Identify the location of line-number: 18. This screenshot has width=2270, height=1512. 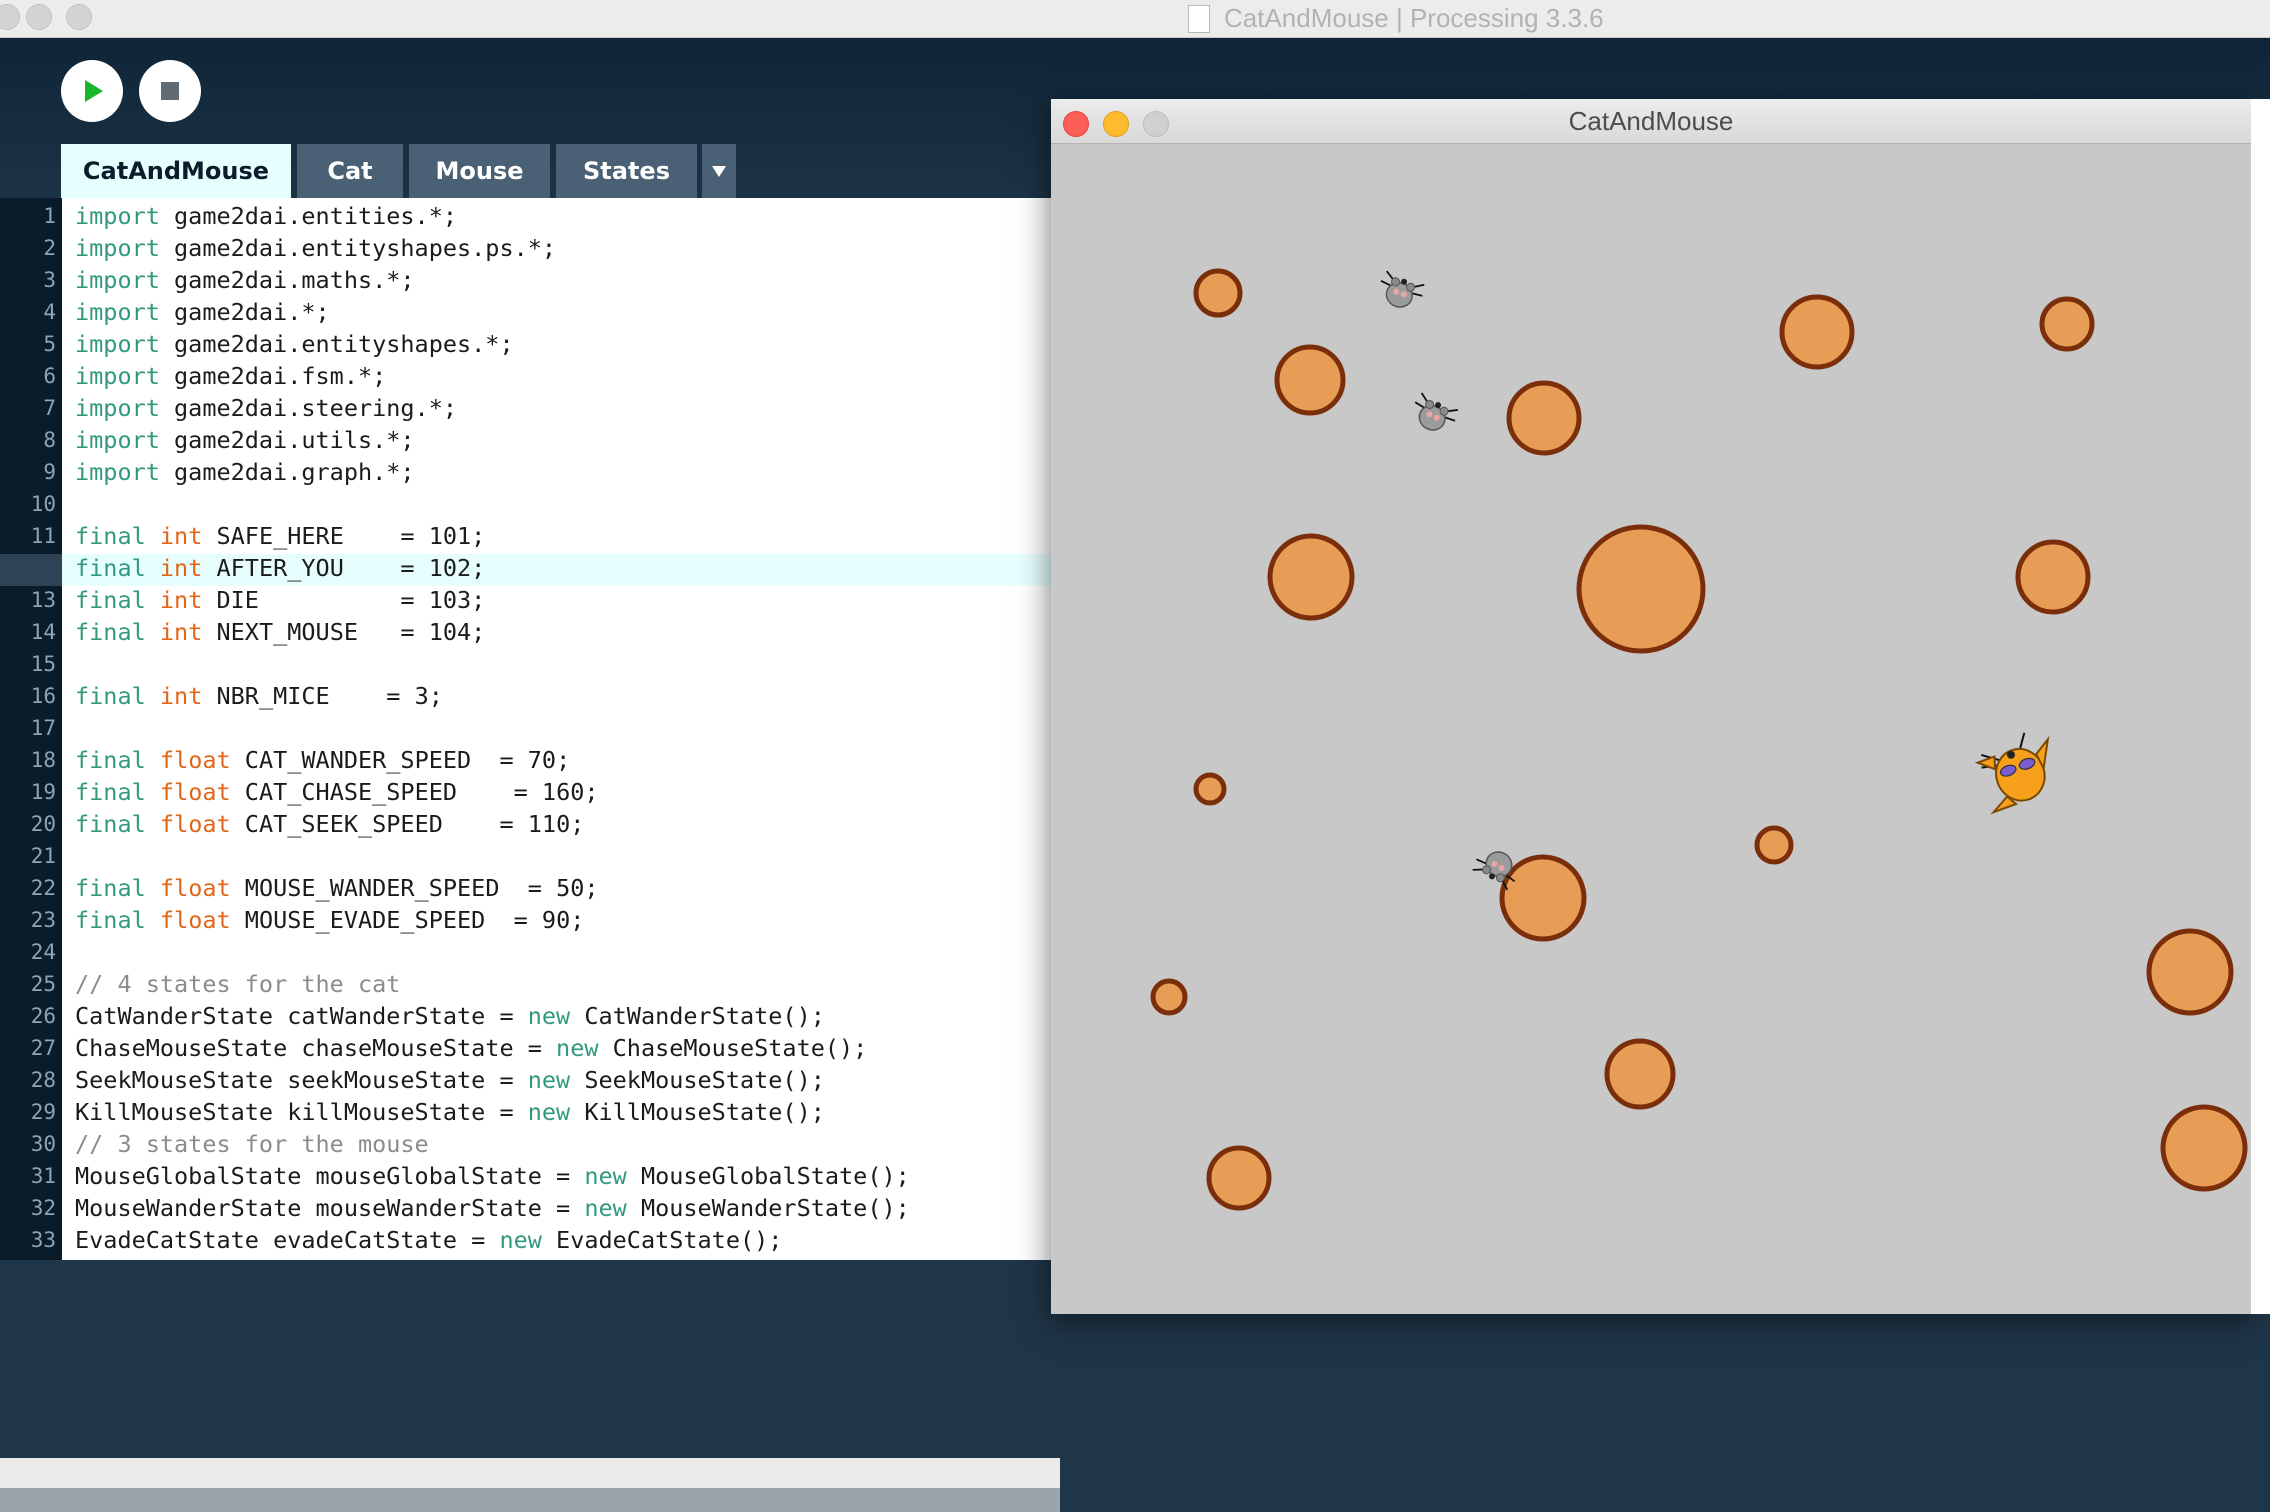
(43, 760).